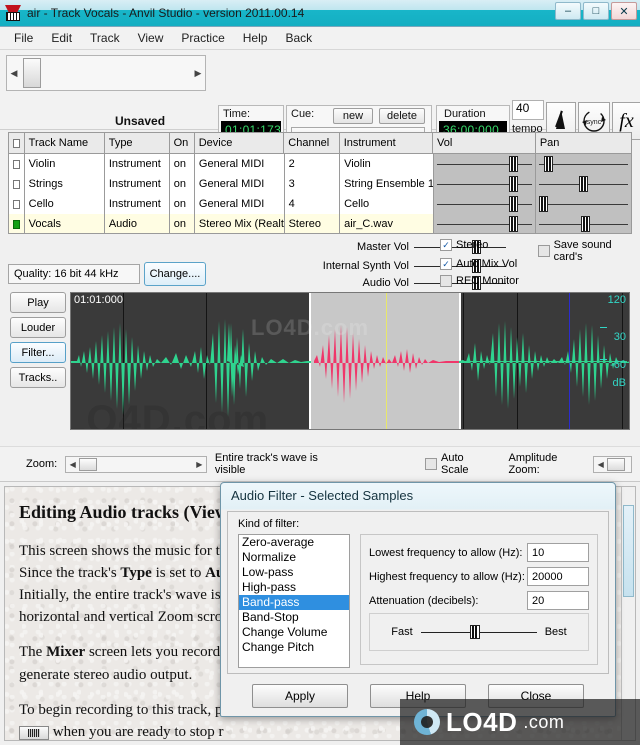  What do you see at coordinates (294, 587) in the screenshot?
I see `filter-option: High-pass` at bounding box center [294, 587].